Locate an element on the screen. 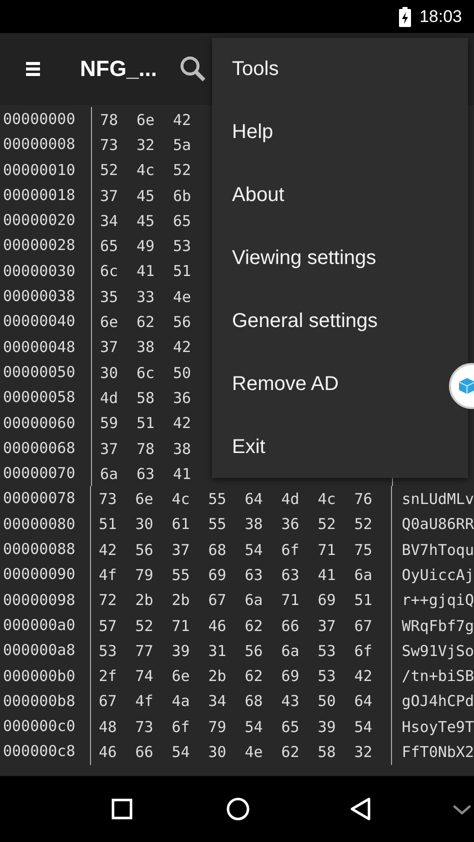 This screenshot has height=842, width=474. ascii-cell-text: FfT0NbX2 is located at coordinates (437, 752).